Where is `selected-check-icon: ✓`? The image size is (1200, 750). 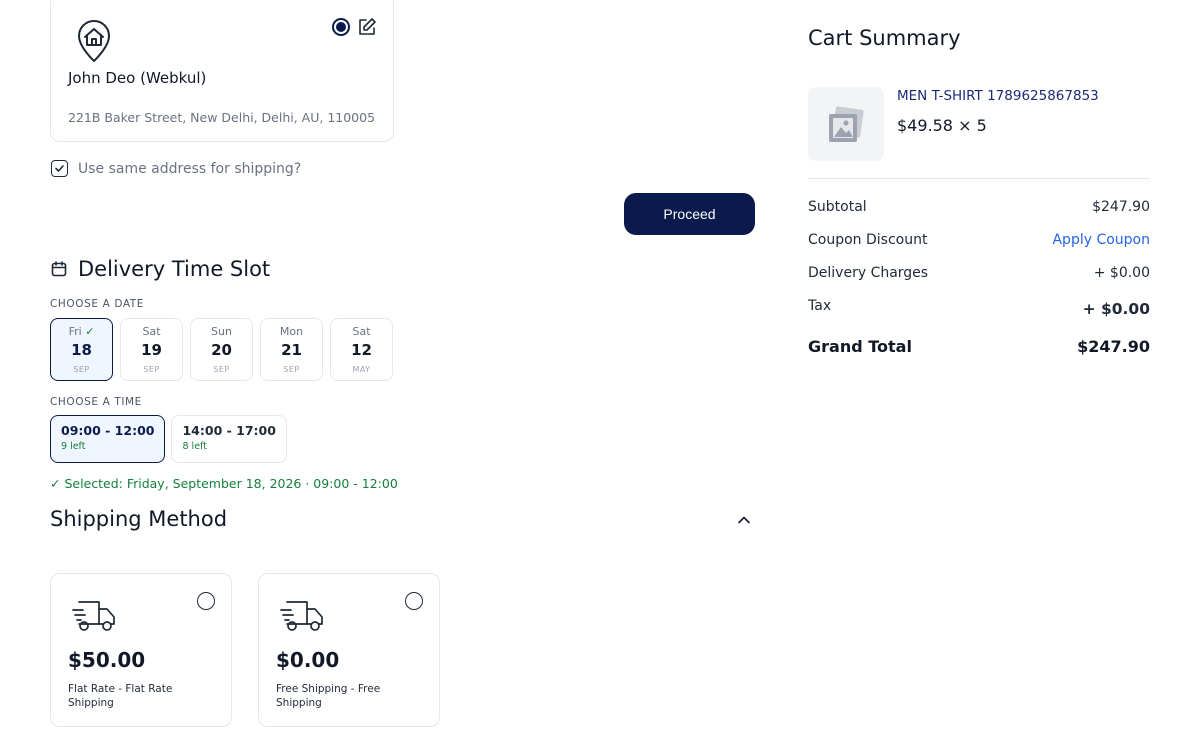
selected-check-icon: ✓ is located at coordinates (90, 331).